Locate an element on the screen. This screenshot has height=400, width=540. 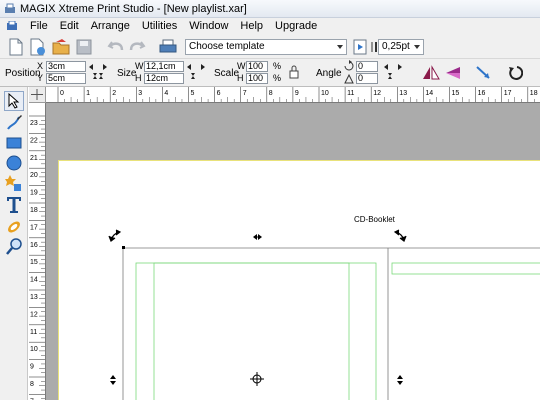
ellipse-tool is located at coordinates (14, 163).